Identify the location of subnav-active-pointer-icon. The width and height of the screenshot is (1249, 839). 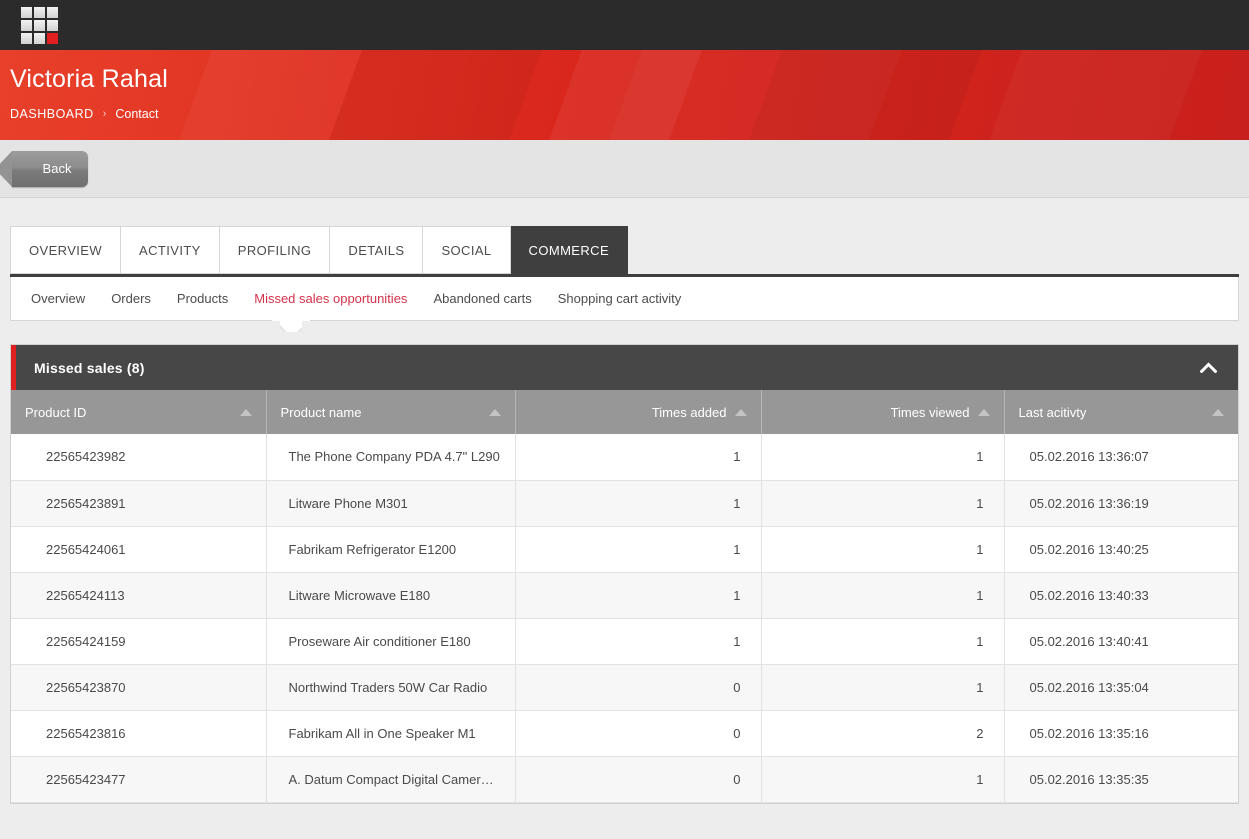
(291, 326).